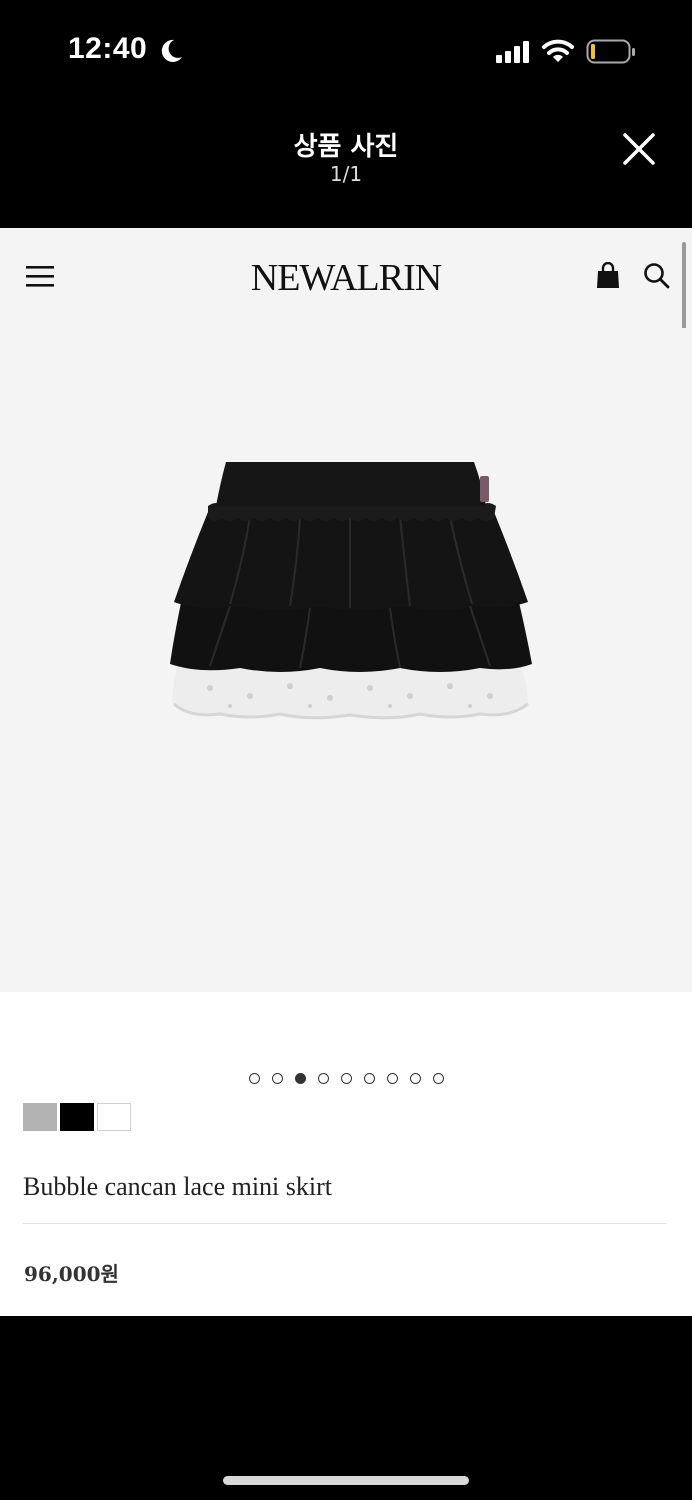 This screenshot has width=692, height=1500. I want to click on product-name: Bubble cancan lace mini skirt, so click(177, 1187).